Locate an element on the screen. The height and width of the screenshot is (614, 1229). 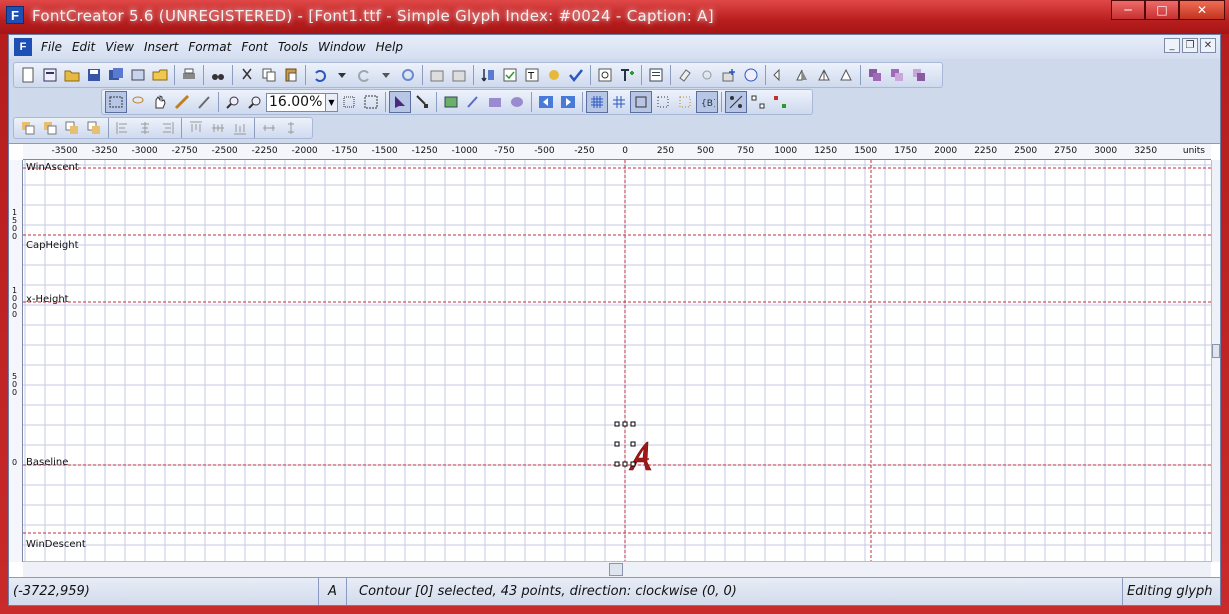
menu-tools: Tools is located at coordinates (293, 47).